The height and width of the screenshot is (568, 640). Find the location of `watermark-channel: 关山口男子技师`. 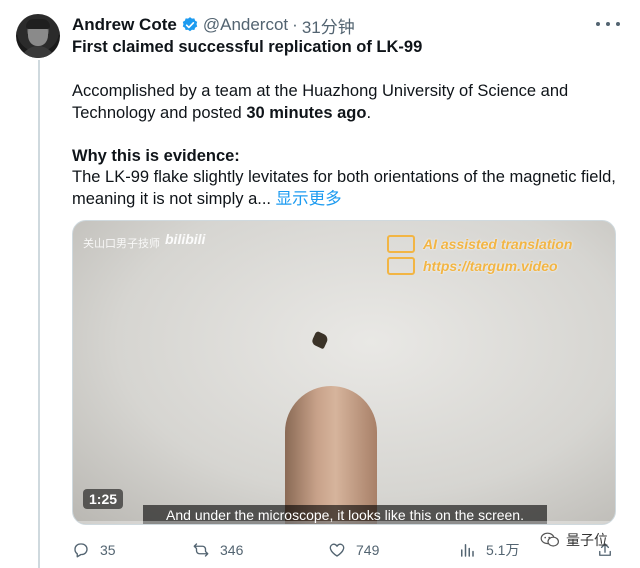

watermark-channel: 关山口男子技师 is located at coordinates (121, 244).